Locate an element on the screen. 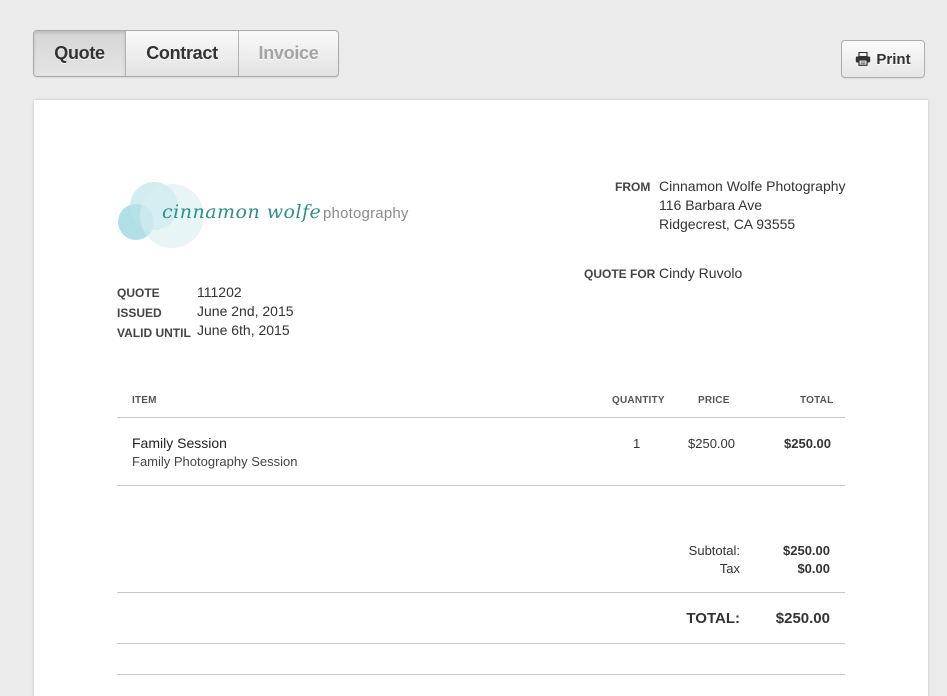 This screenshot has height=696, width=947. totals-divider-top is located at coordinates (481, 592).